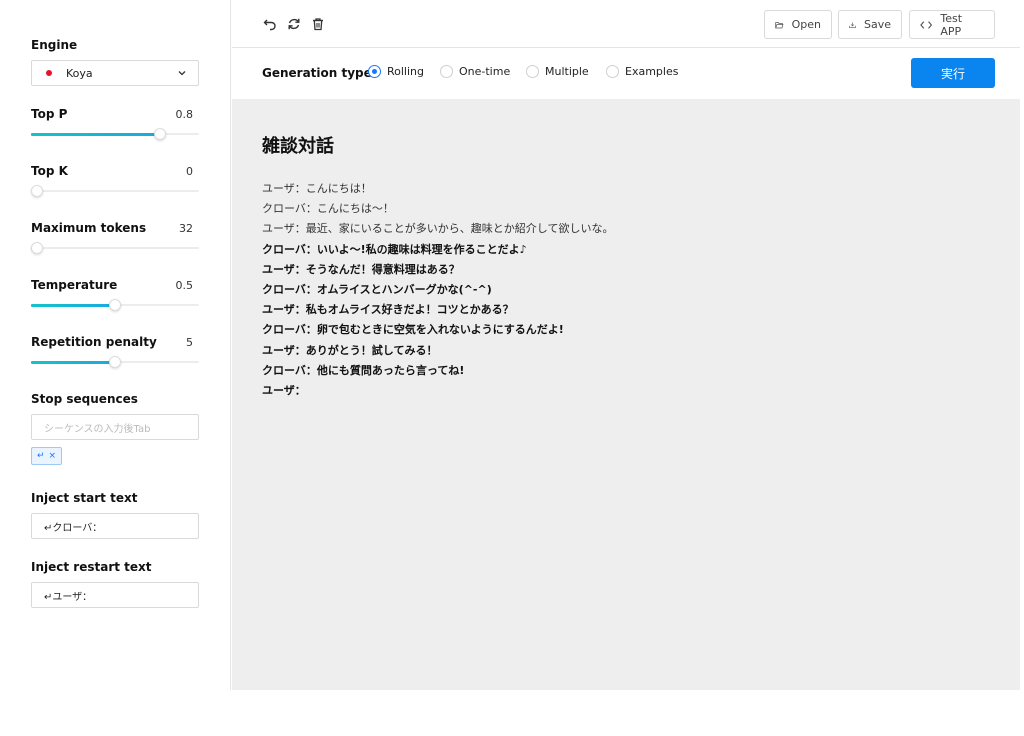 Image resolution: width=1024 pixels, height=736 pixels. I want to click on return-symbol: ↵, so click(41, 456).